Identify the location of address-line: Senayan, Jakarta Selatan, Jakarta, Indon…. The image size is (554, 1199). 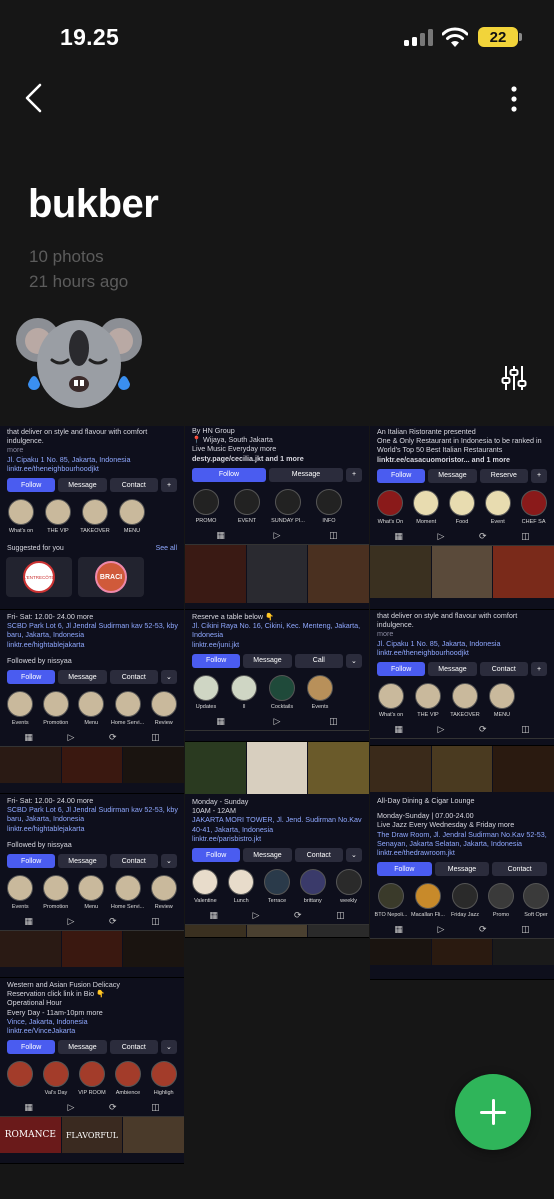
(450, 843).